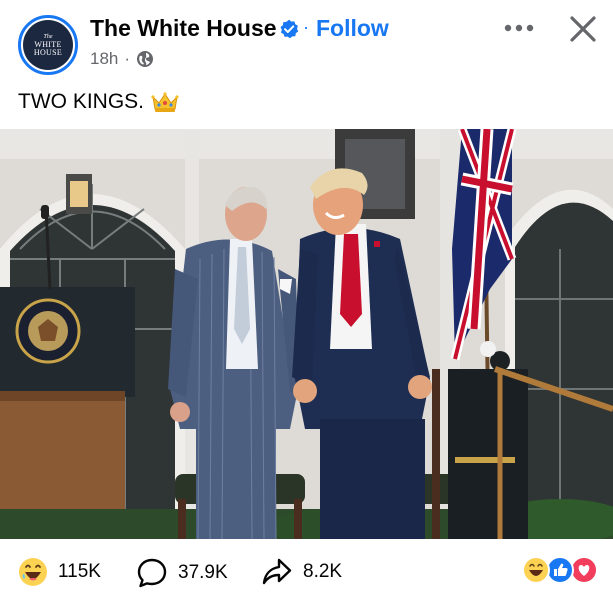 Image resolution: width=613 pixels, height=600 pixels. Describe the element at coordinates (584, 570) in the screenshot. I see `love-reaction-icon` at that location.